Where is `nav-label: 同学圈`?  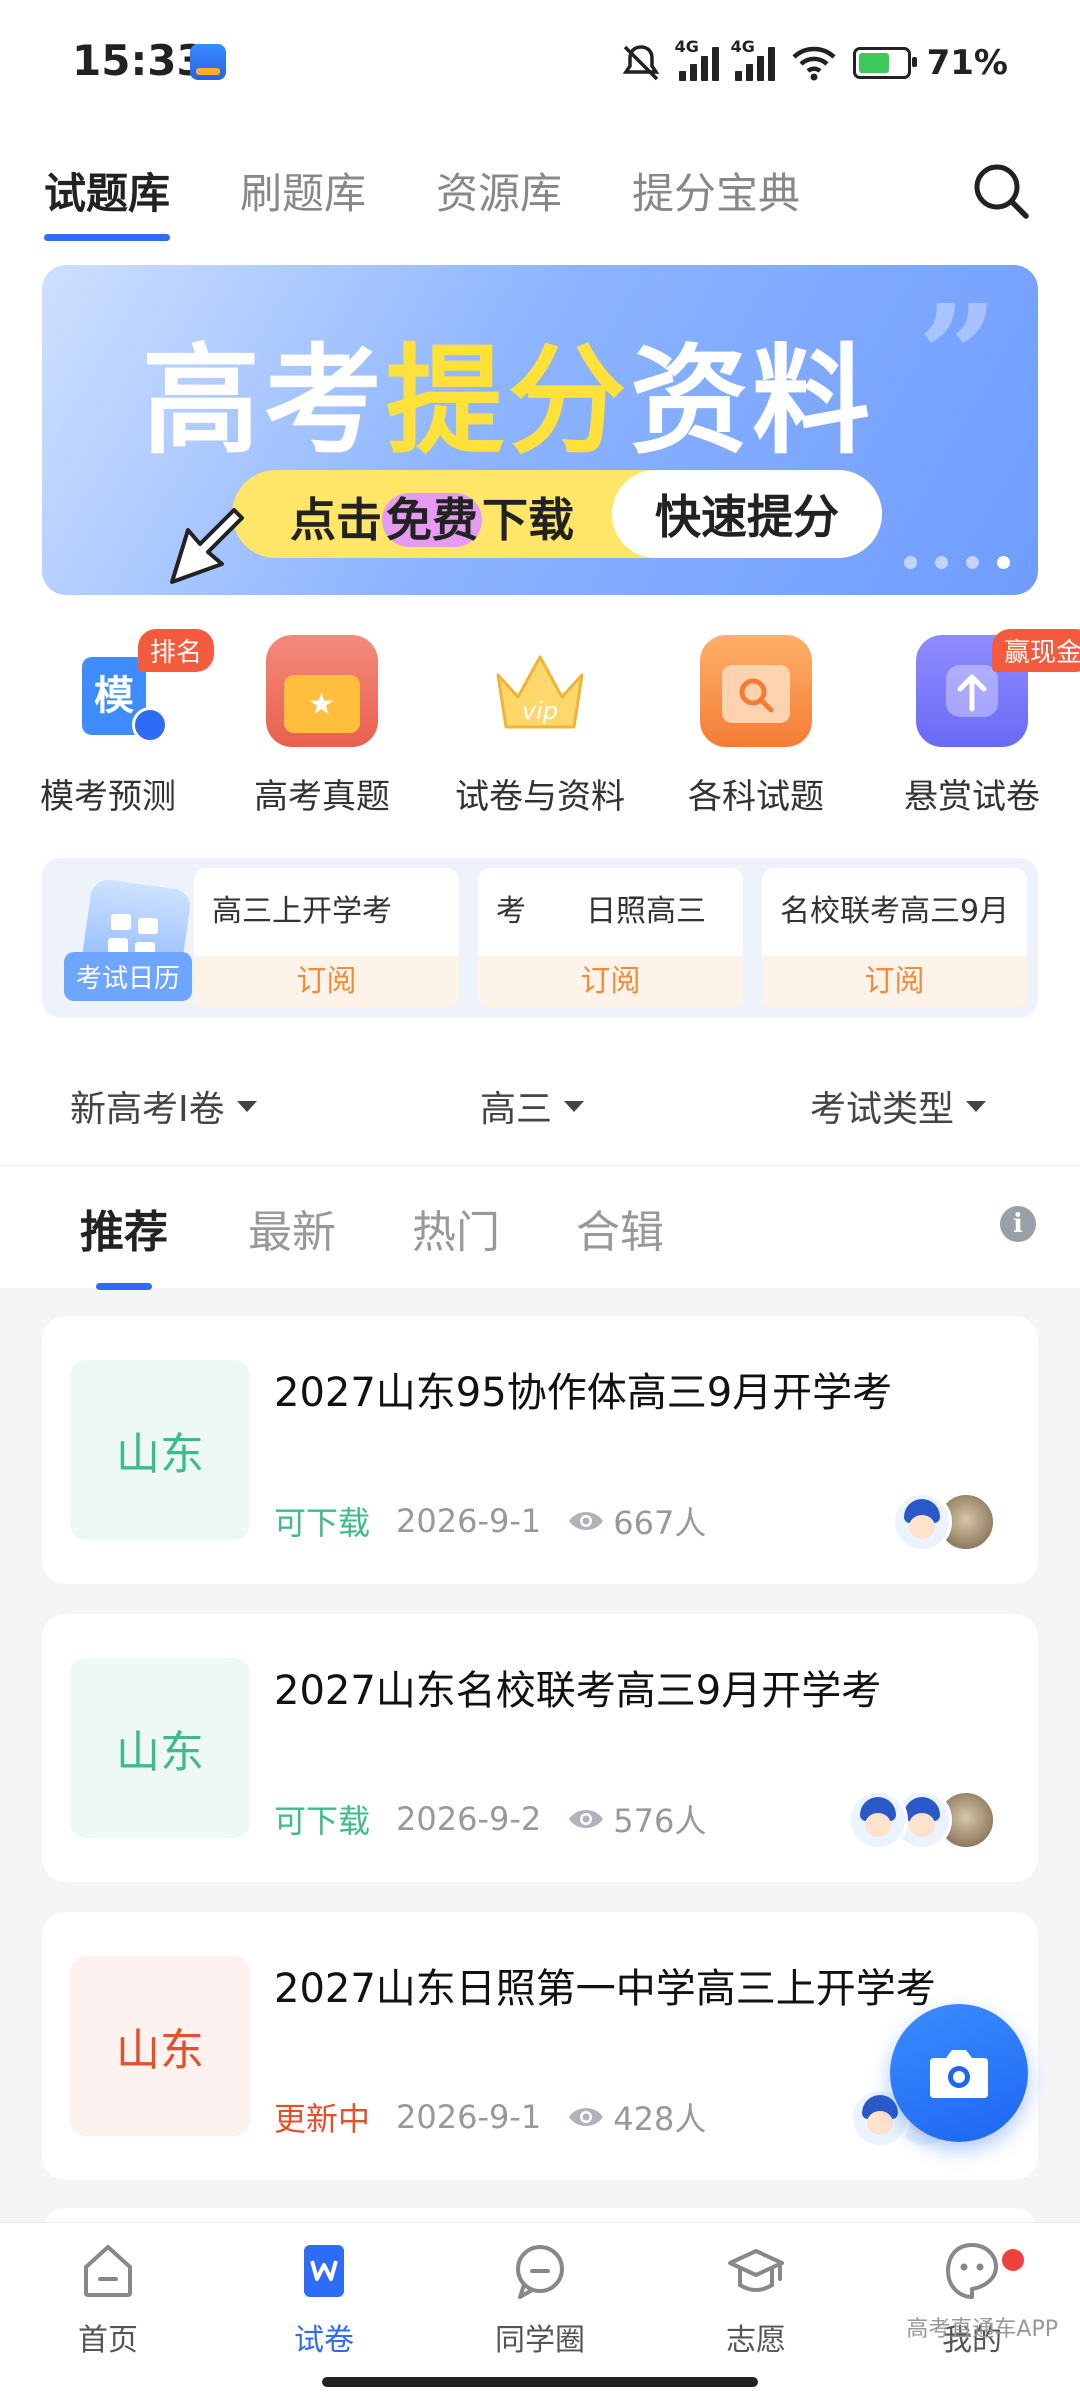 nav-label: 同学圈 is located at coordinates (540, 2340).